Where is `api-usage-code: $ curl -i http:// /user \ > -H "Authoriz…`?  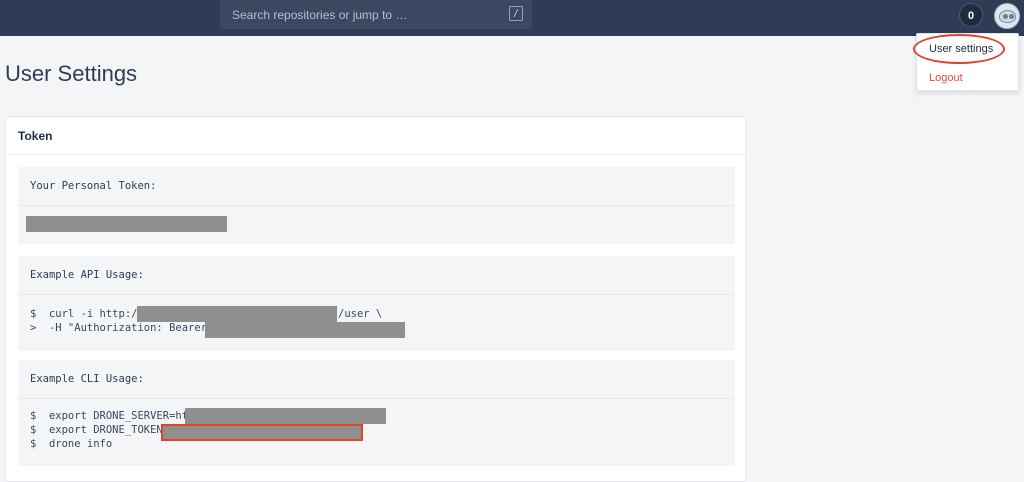 api-usage-code: $ curl -i http:// /user \ > -H "Authoriz… is located at coordinates (376, 323).